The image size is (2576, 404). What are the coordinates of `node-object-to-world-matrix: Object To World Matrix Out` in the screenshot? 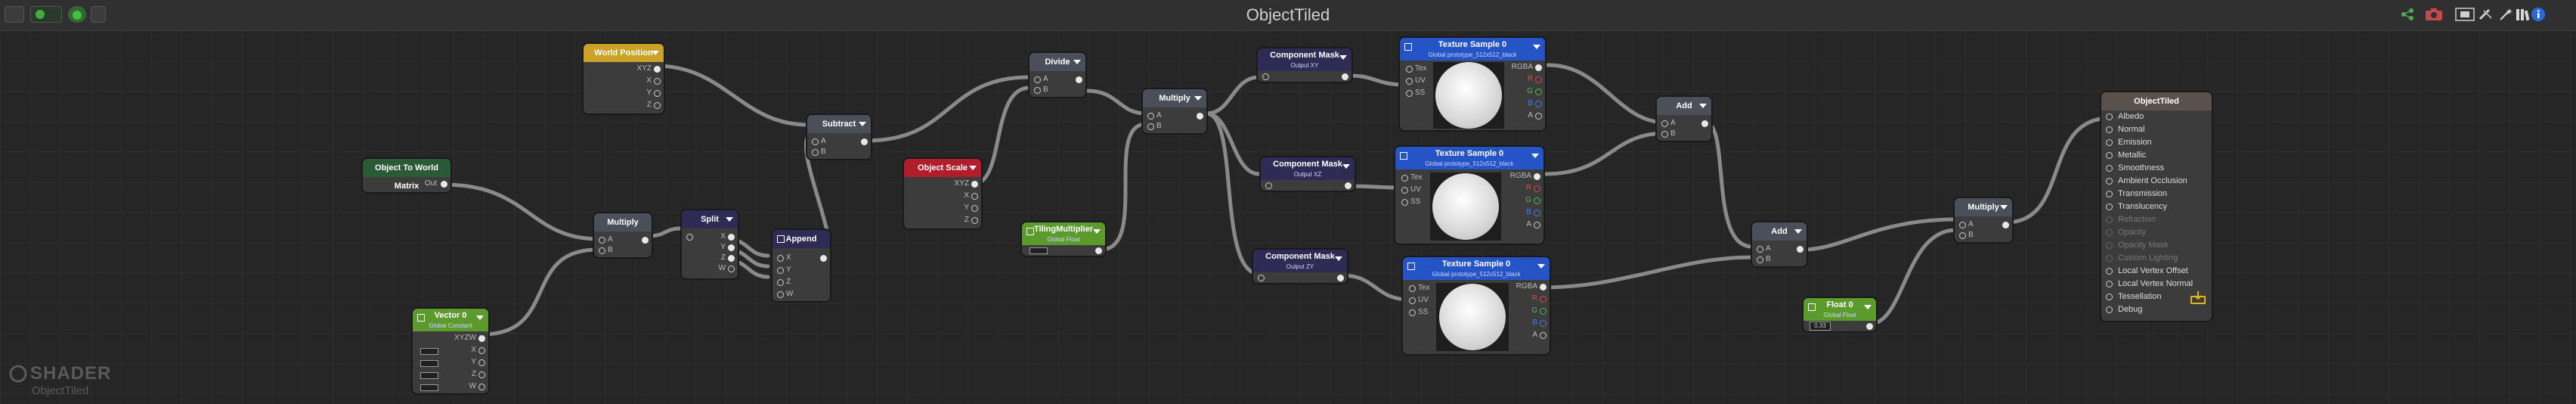 It's located at (406, 175).